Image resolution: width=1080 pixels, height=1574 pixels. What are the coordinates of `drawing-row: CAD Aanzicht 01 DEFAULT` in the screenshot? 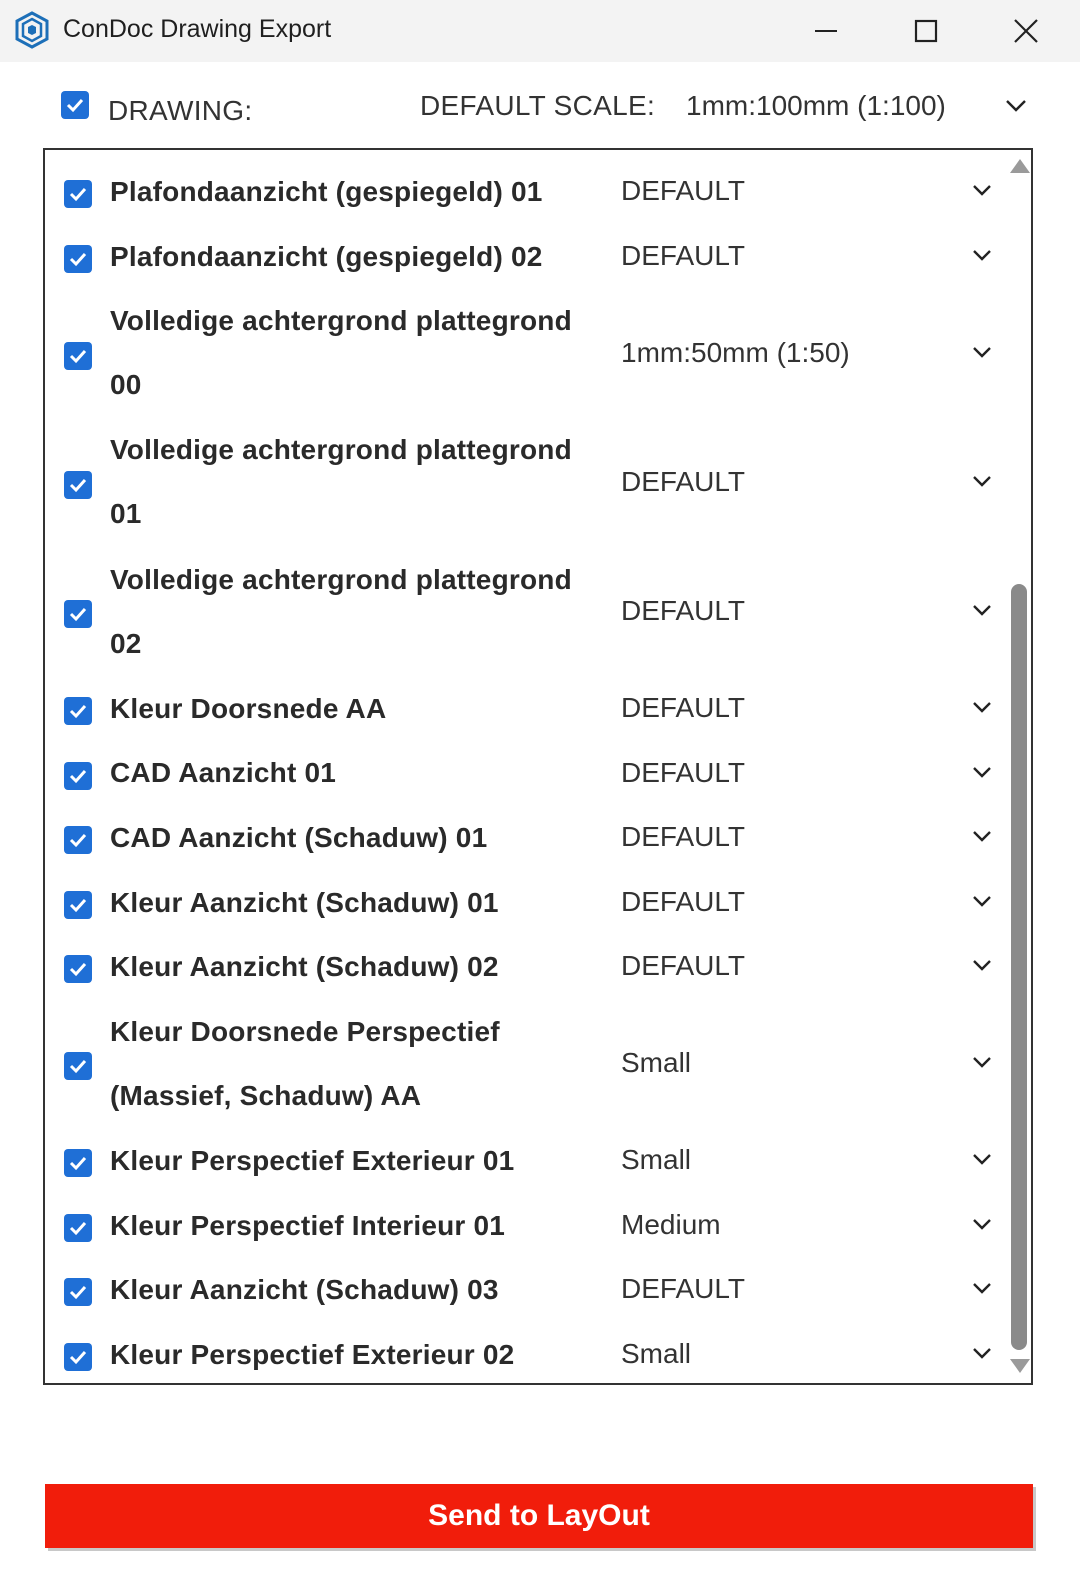 It's located at (525, 773).